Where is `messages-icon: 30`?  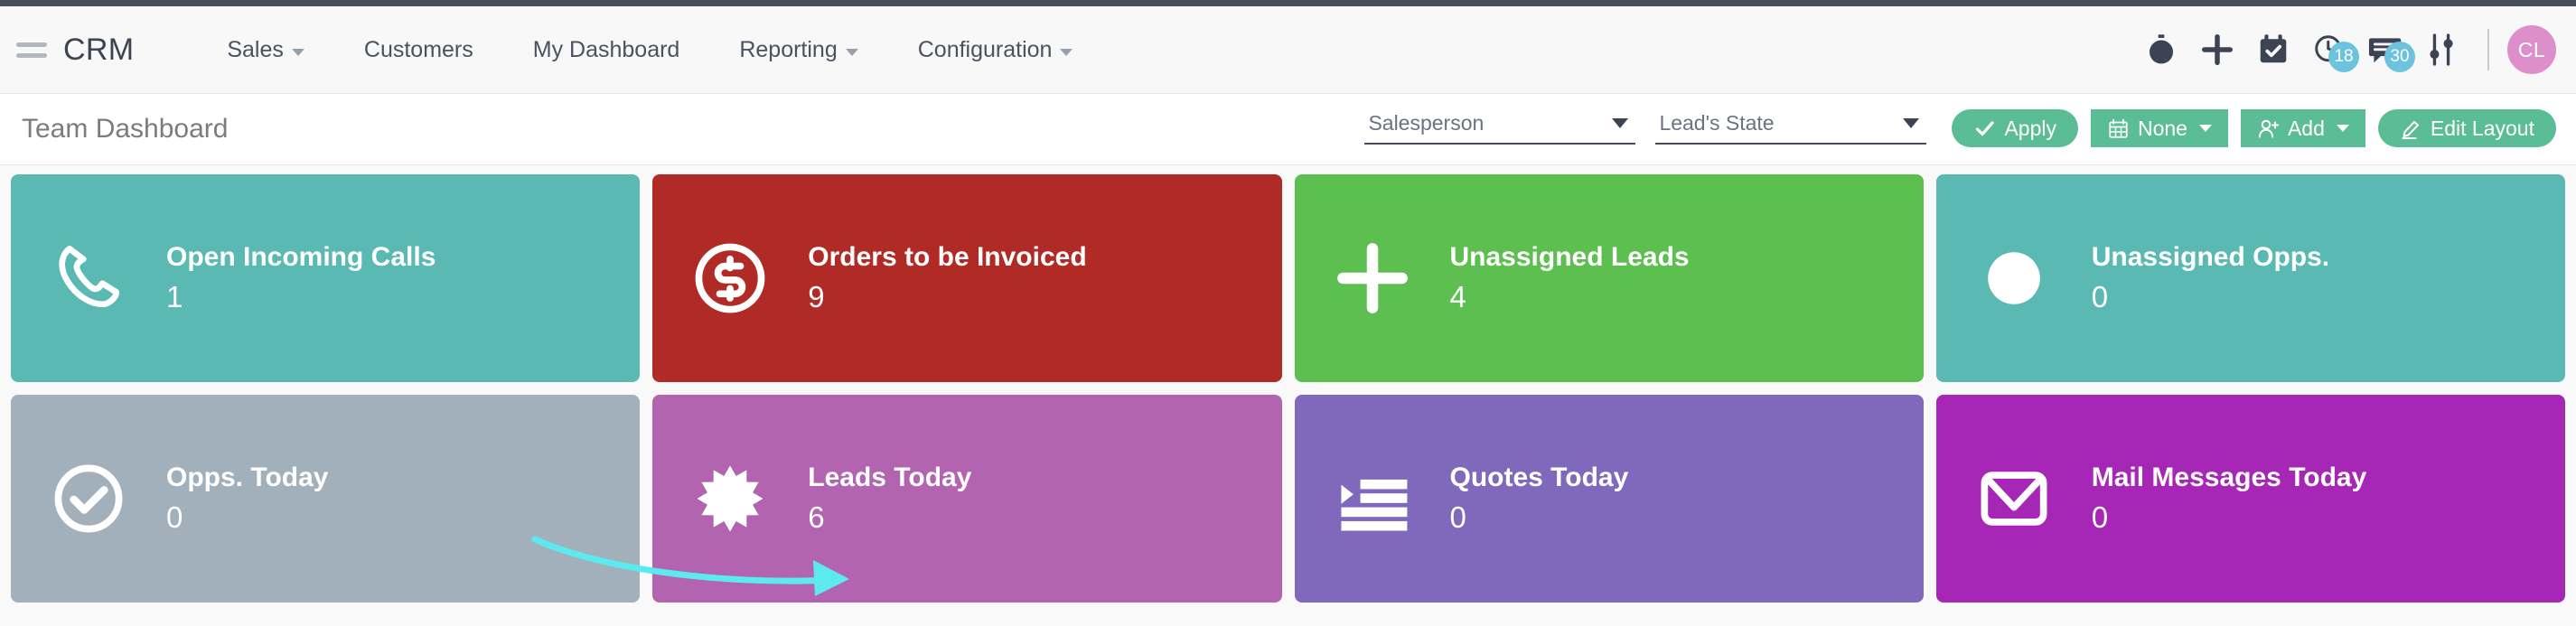
messages-icon: 30 is located at coordinates (2386, 50).